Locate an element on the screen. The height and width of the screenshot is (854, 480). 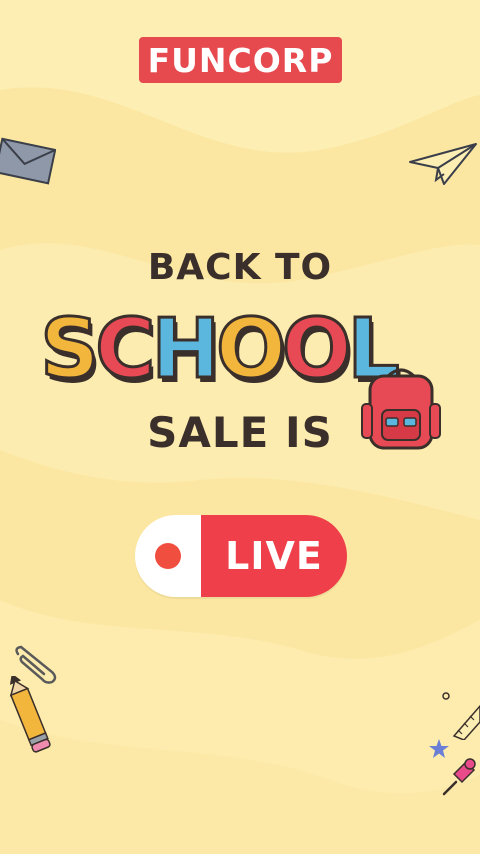
live-label-container: LIVE is located at coordinates (274, 556).